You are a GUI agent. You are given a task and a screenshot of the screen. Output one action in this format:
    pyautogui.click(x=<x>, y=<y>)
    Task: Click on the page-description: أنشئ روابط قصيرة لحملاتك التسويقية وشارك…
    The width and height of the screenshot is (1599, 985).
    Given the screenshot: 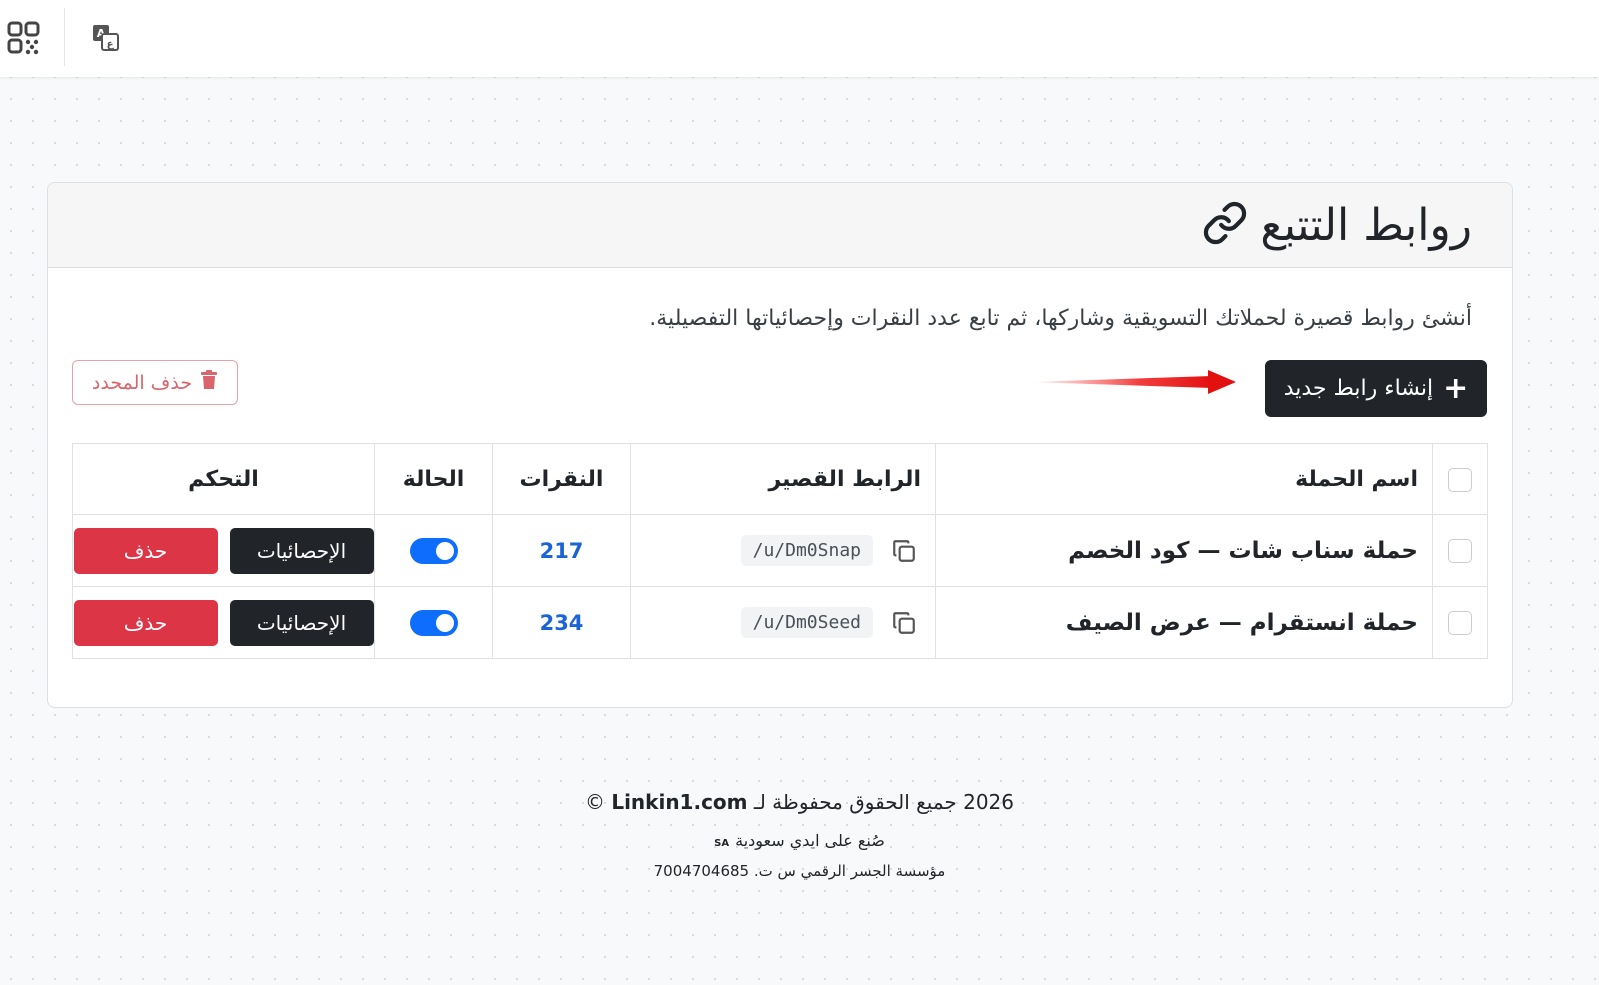 What is the action you would take?
    pyautogui.click(x=1060, y=318)
    